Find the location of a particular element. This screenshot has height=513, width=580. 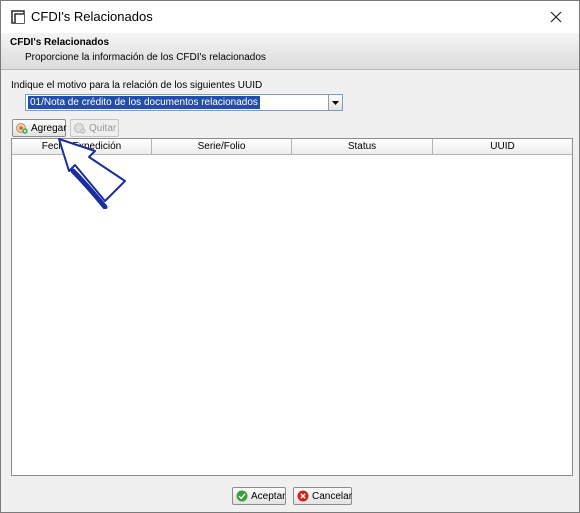

title-bar: CFDI's Relacionados is located at coordinates (290, 17).